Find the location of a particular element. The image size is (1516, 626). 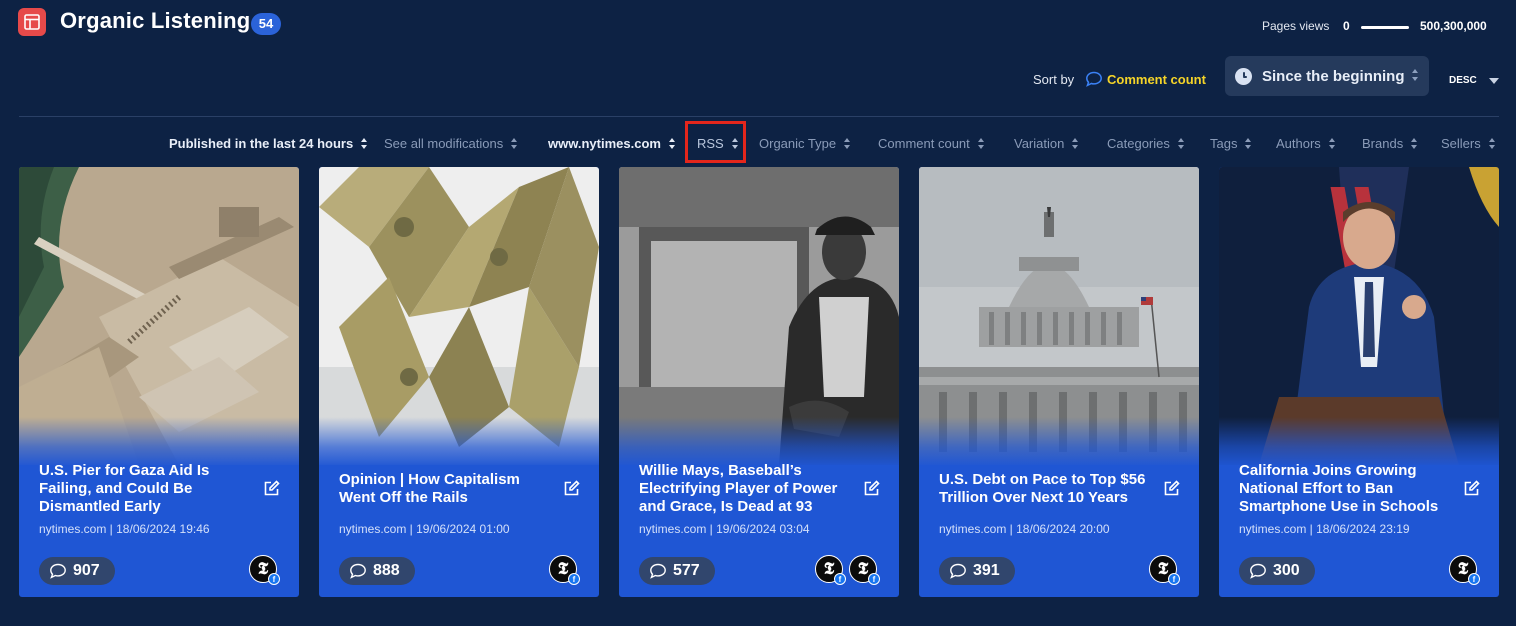

filter-variation: Variation is located at coordinates (1046, 143).